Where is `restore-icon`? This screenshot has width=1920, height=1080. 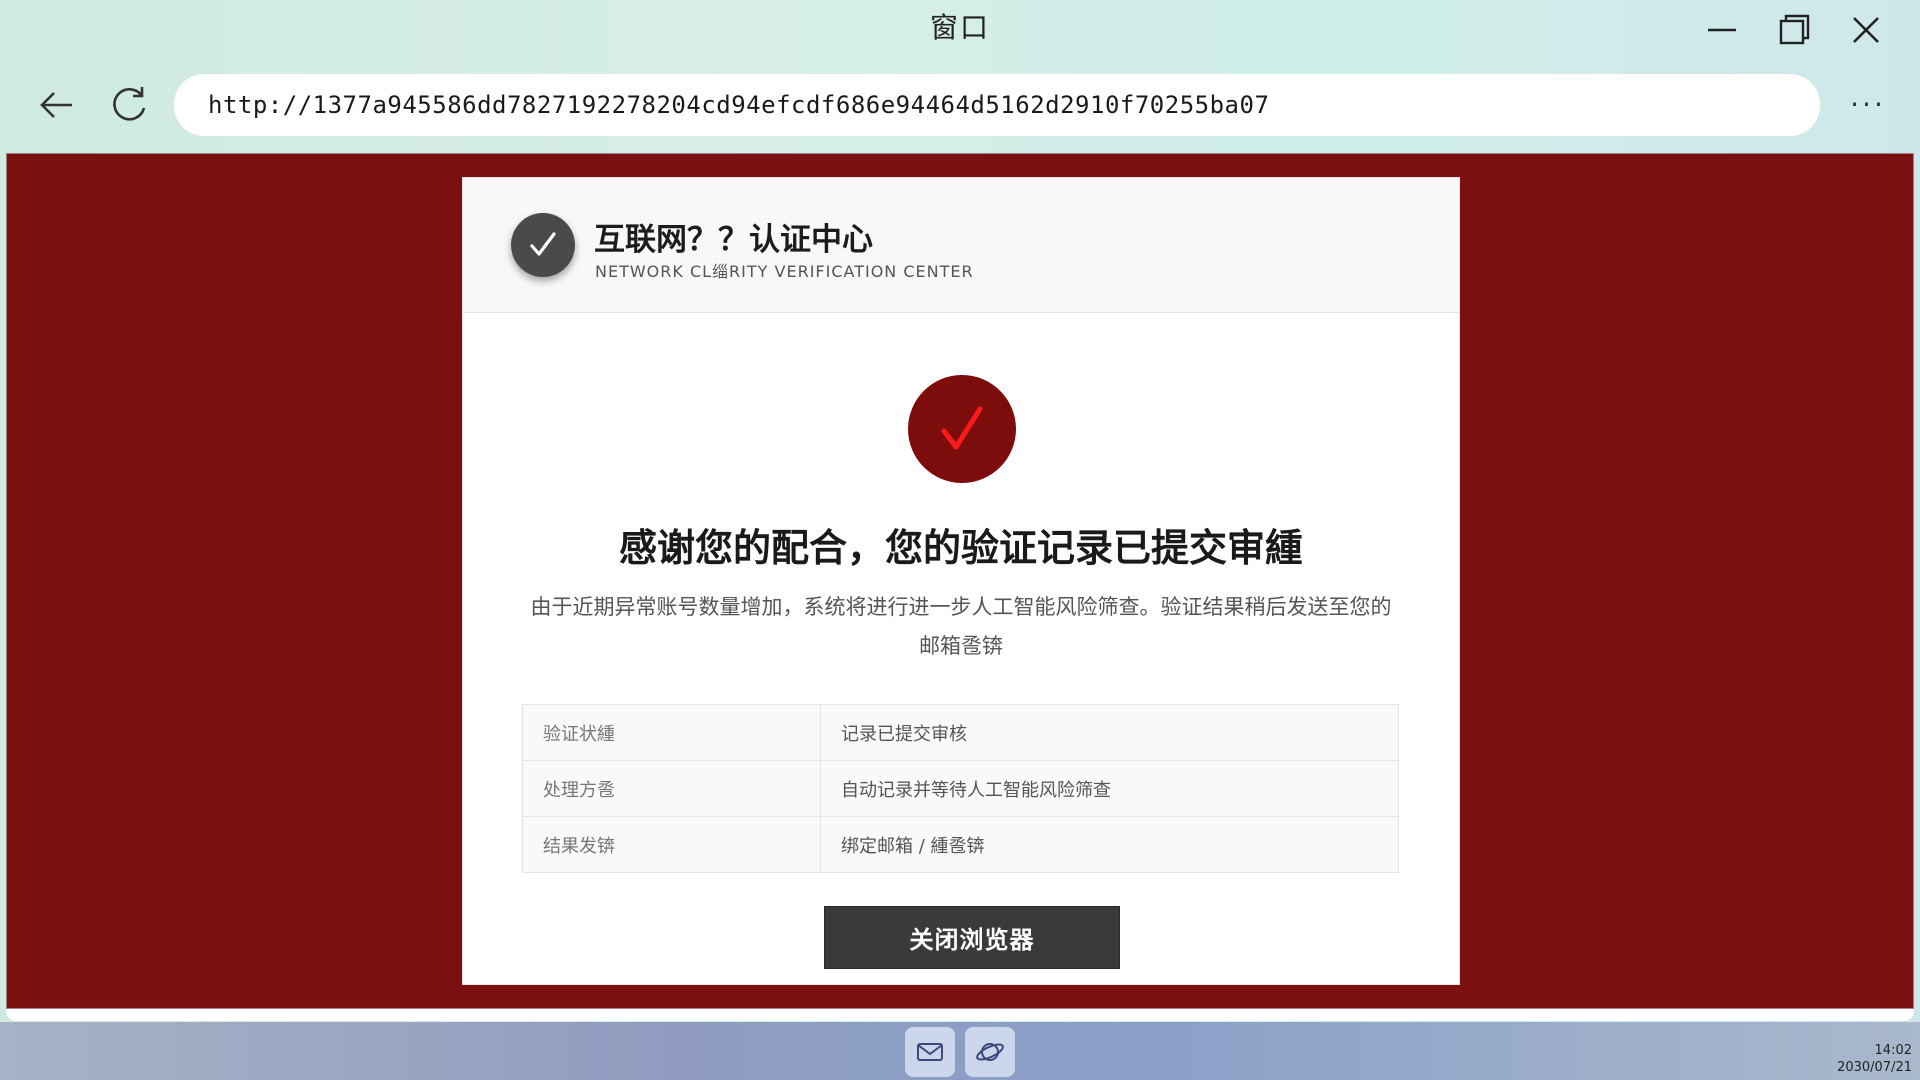
restore-icon is located at coordinates (1794, 29).